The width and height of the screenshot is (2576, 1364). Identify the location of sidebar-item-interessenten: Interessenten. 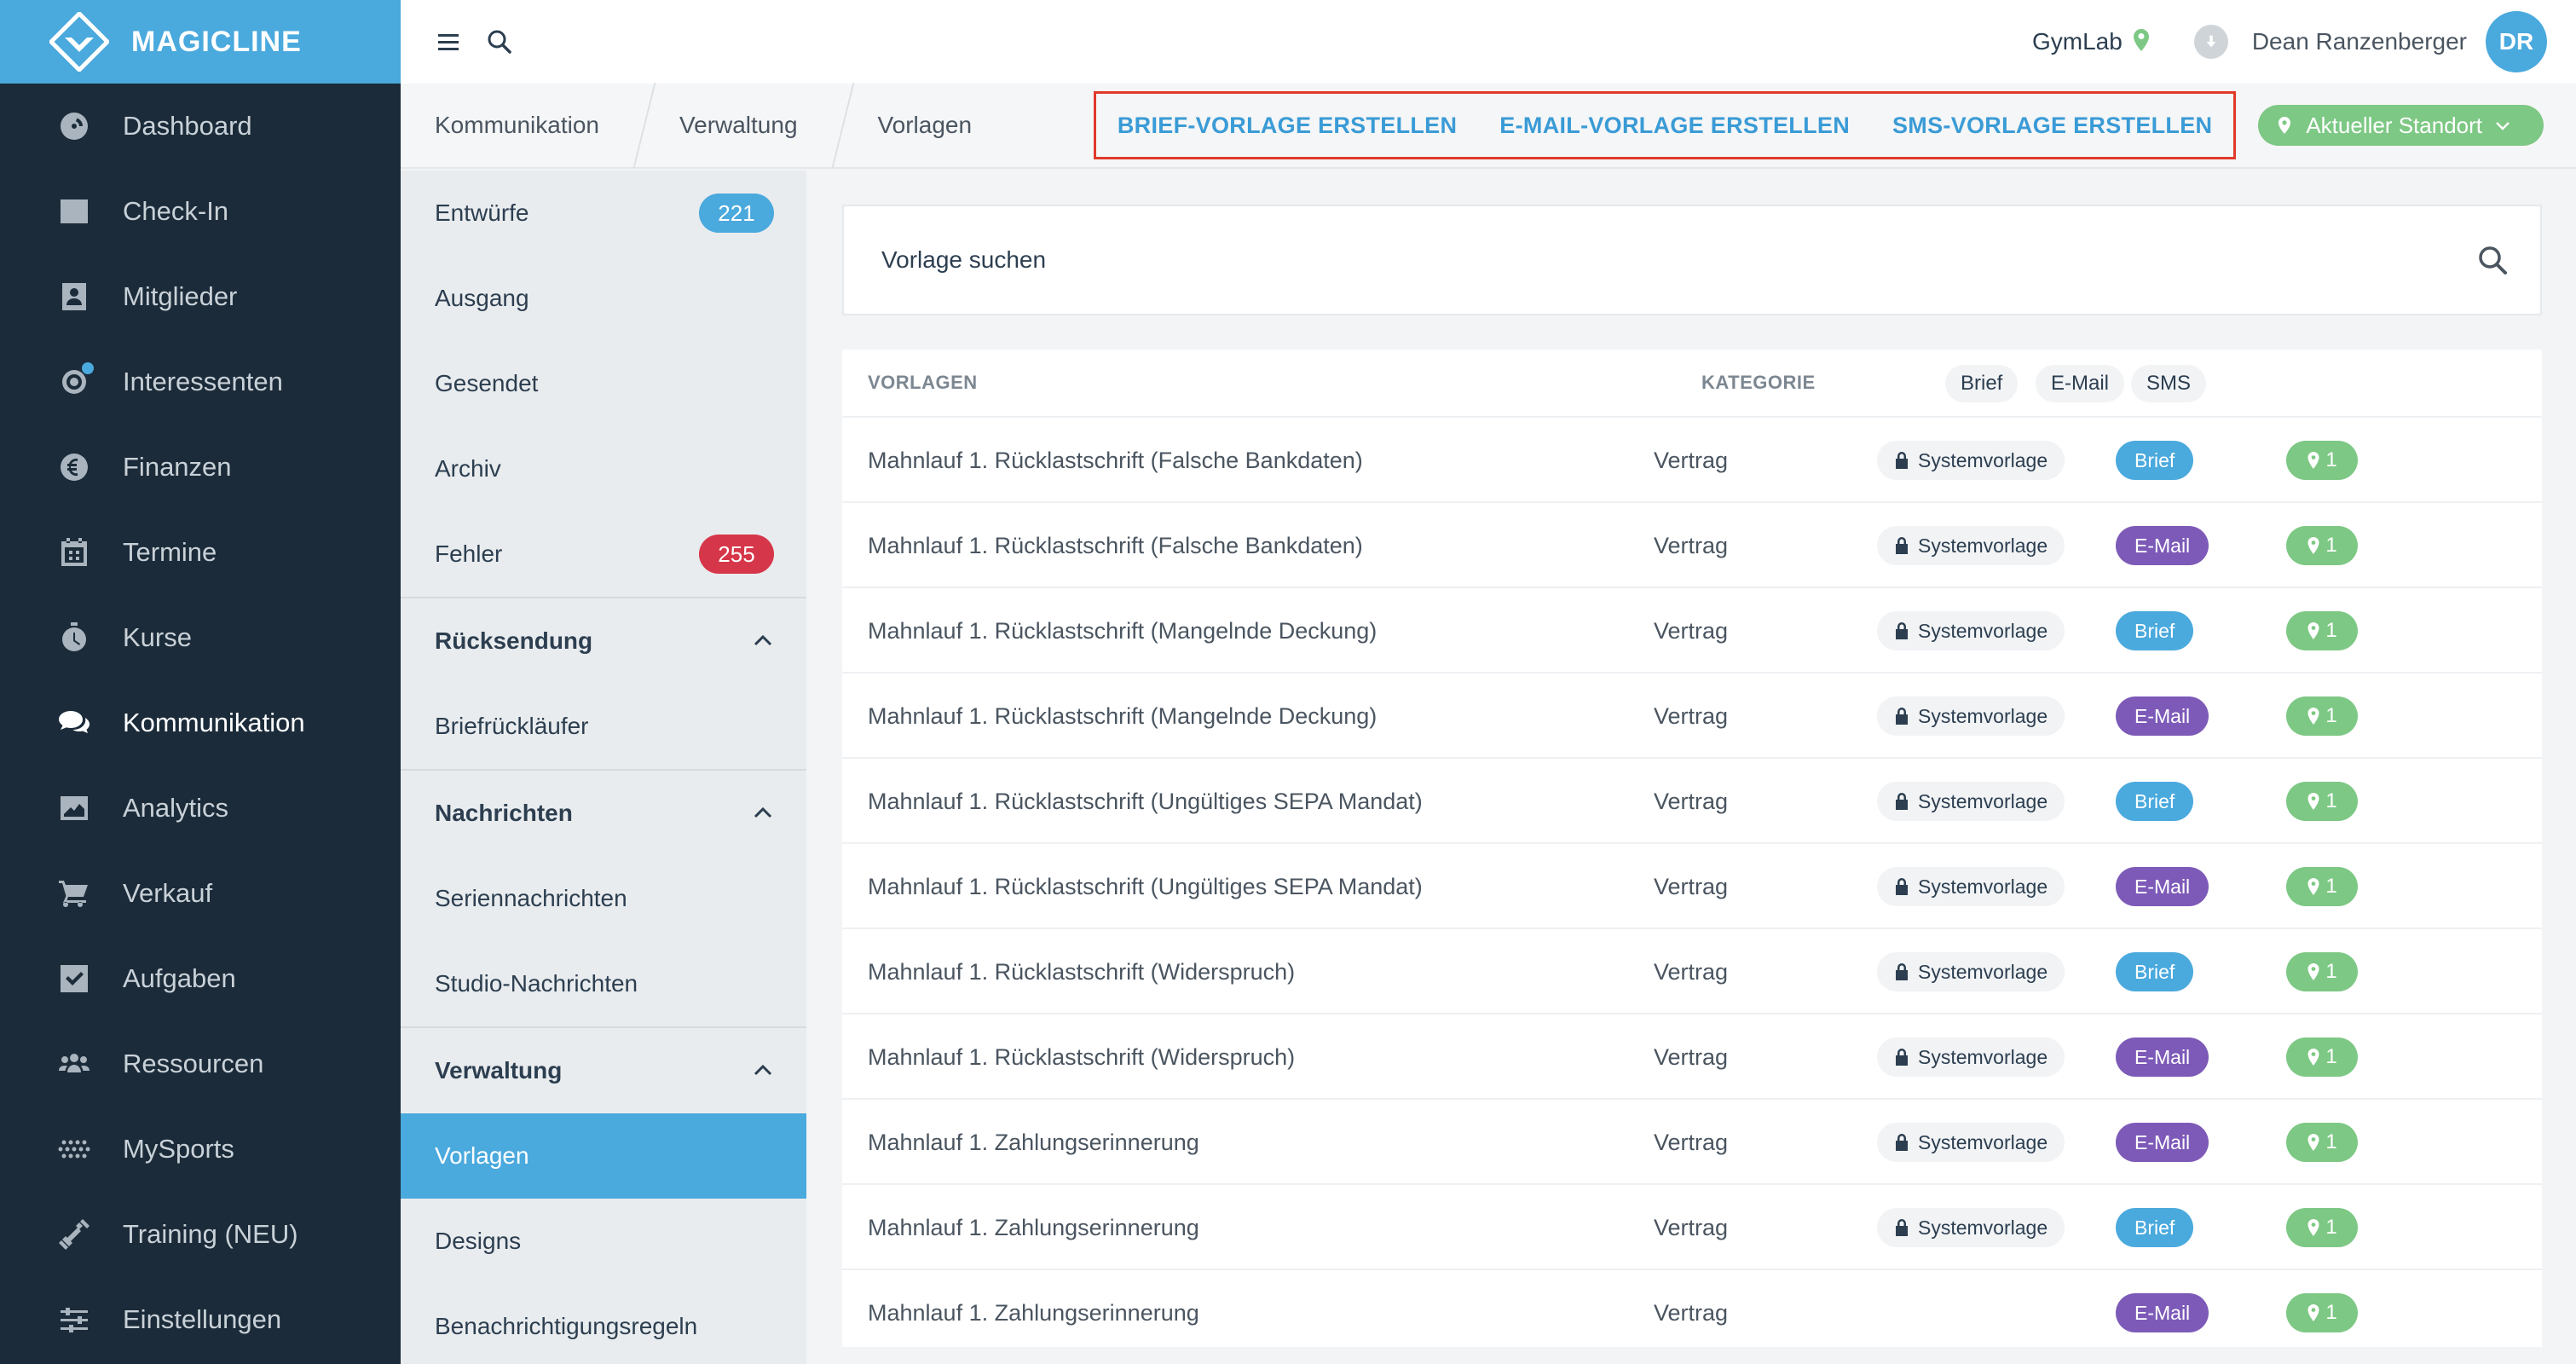
(200, 382).